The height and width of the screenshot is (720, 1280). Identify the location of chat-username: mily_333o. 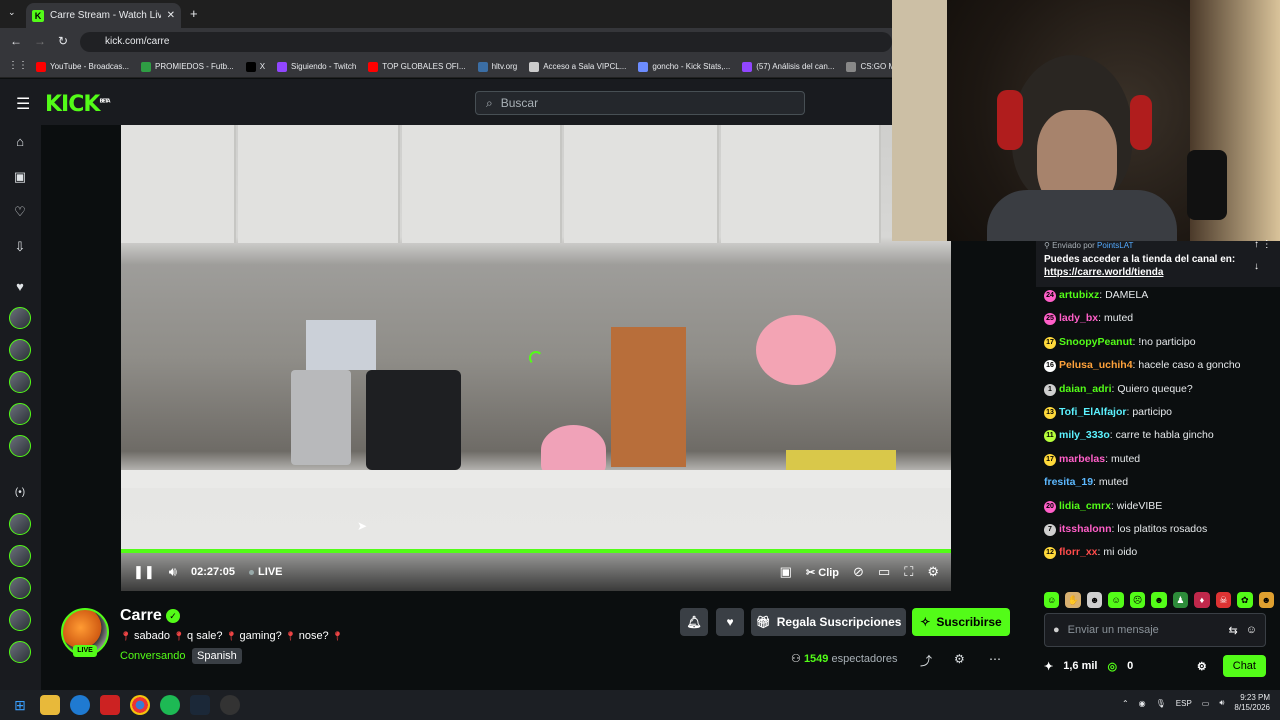
(1084, 435).